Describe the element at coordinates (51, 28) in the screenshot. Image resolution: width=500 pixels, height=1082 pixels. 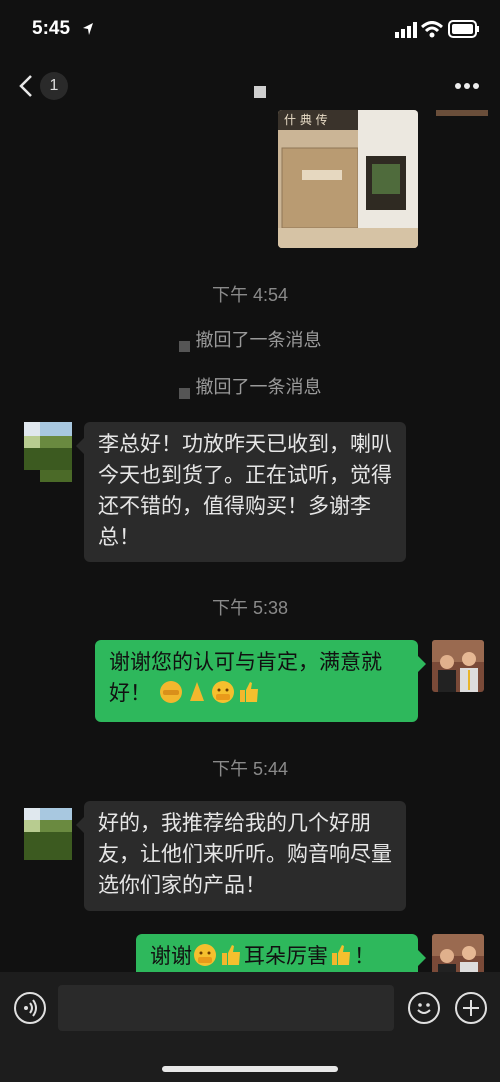
I see `status-time: 5:45` at that location.